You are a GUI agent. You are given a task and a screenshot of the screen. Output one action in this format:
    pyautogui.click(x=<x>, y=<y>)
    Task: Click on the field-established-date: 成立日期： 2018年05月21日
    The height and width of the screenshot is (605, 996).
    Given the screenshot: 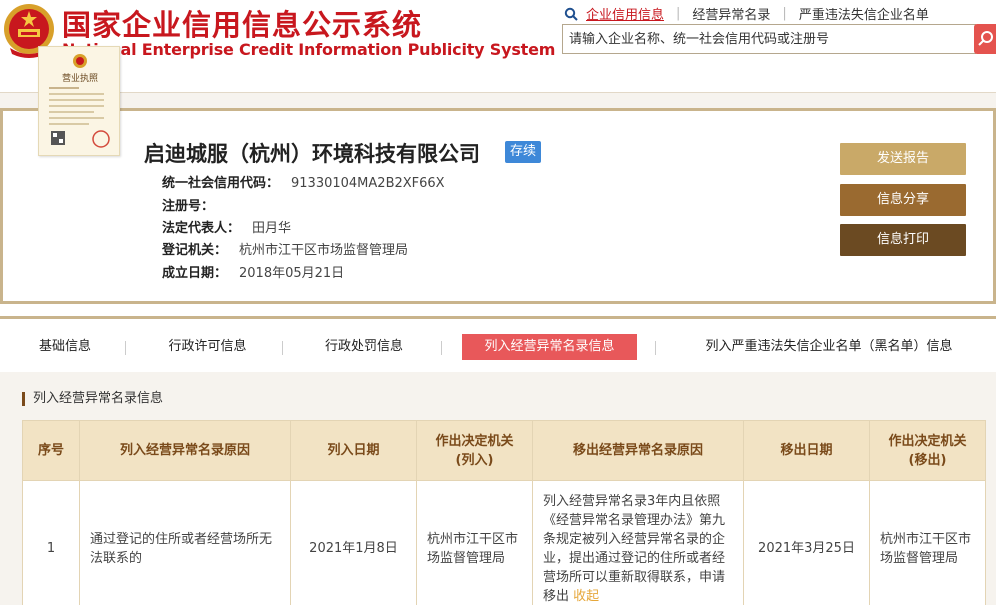 What is the action you would take?
    pyautogui.click(x=253, y=271)
    